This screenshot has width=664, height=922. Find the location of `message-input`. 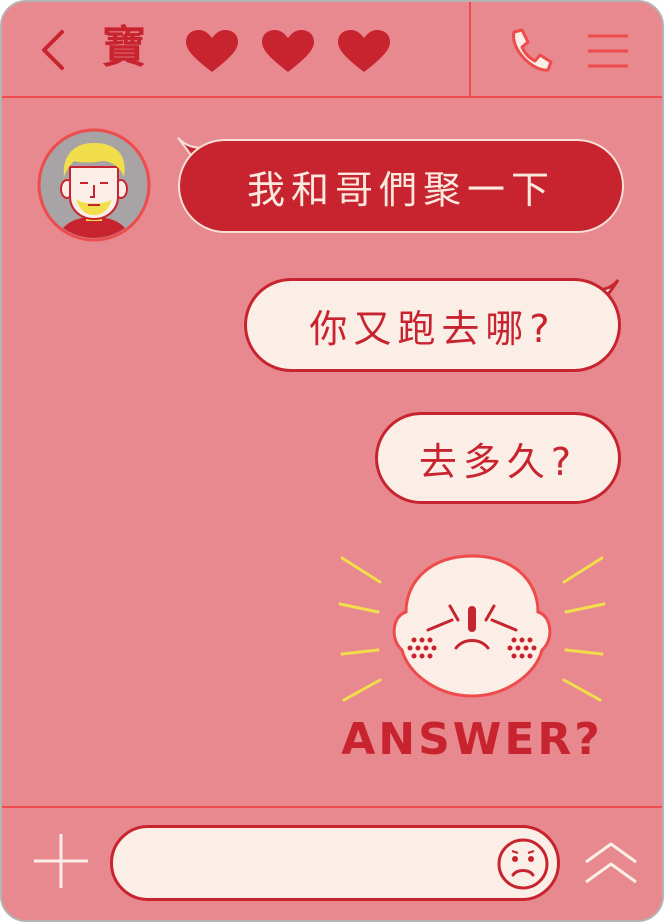

message-input is located at coordinates (315, 864).